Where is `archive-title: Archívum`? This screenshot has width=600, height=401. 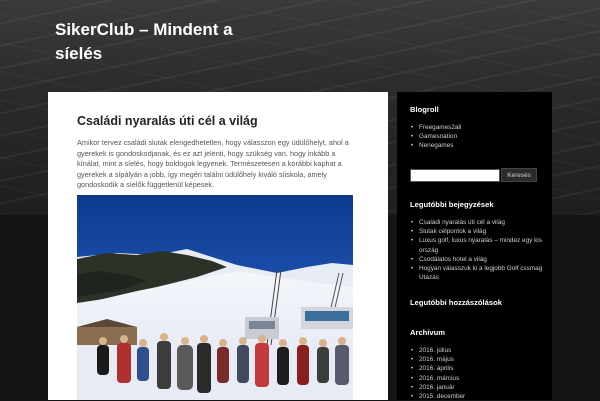 archive-title: Archívum is located at coordinates (428, 332).